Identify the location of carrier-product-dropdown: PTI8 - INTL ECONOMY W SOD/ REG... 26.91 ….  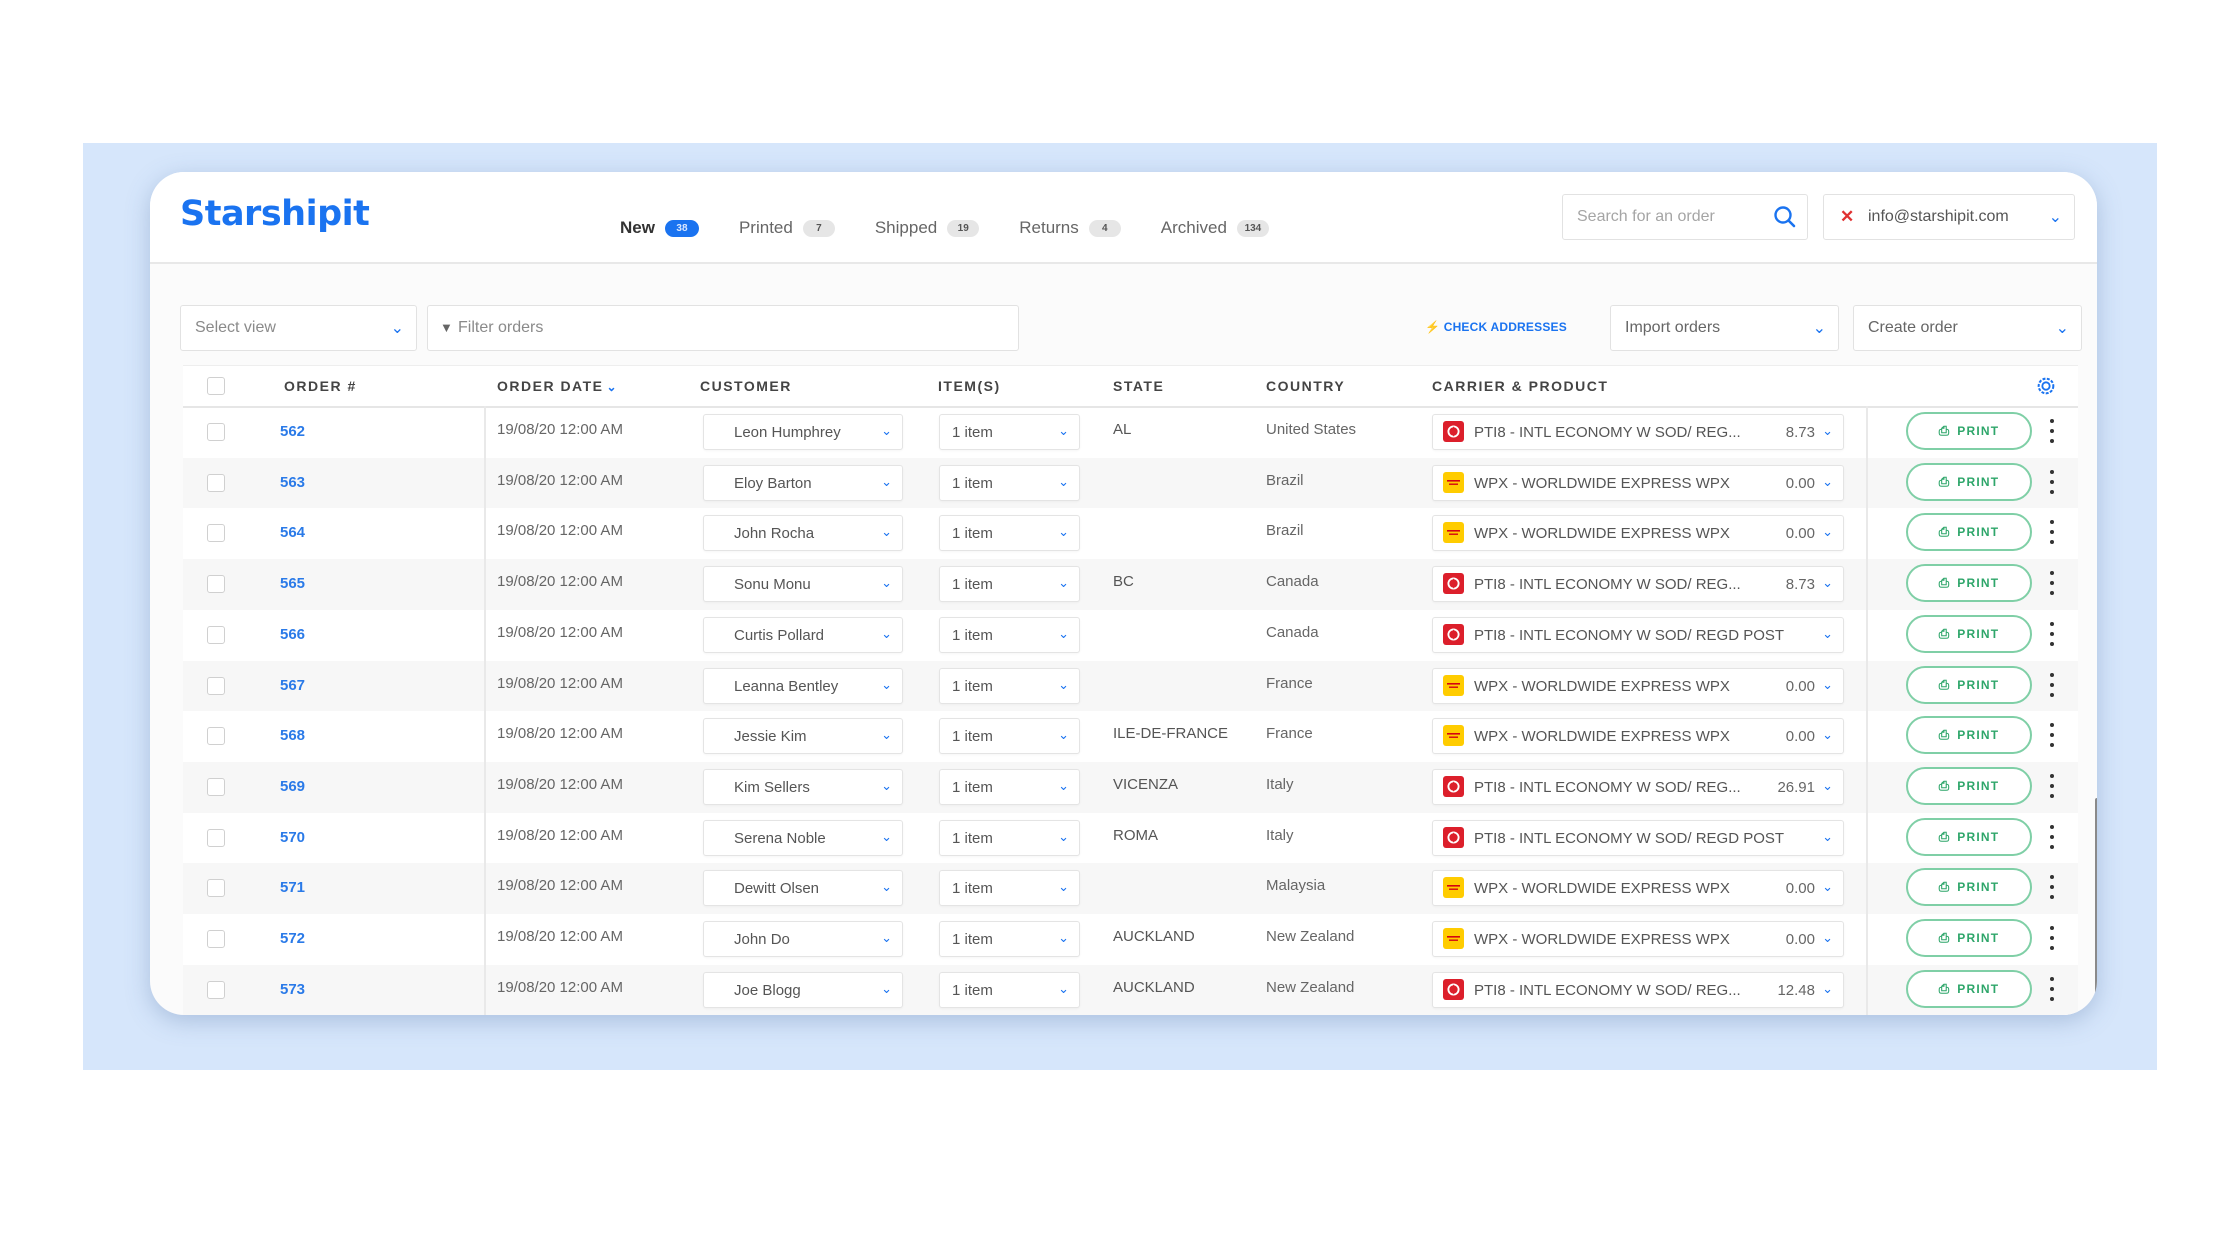
(1638, 786).